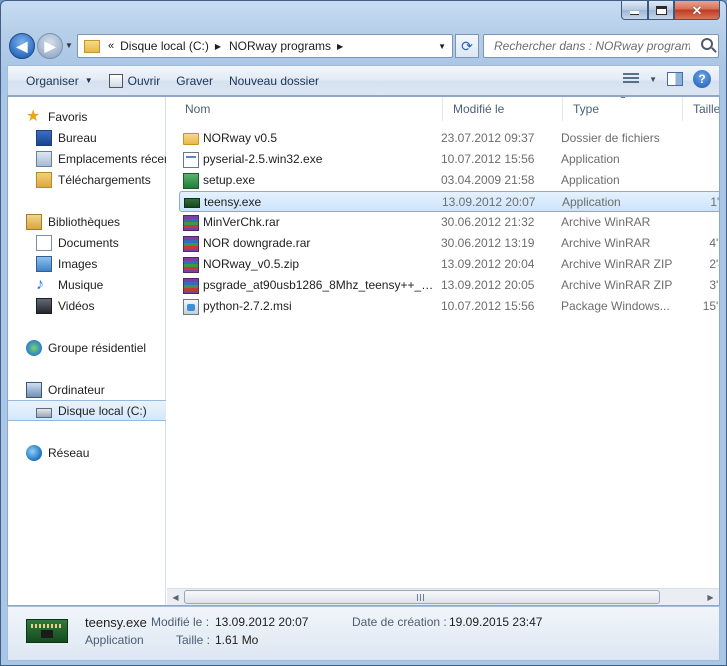  I want to click on grip-icon, so click(421, 597).